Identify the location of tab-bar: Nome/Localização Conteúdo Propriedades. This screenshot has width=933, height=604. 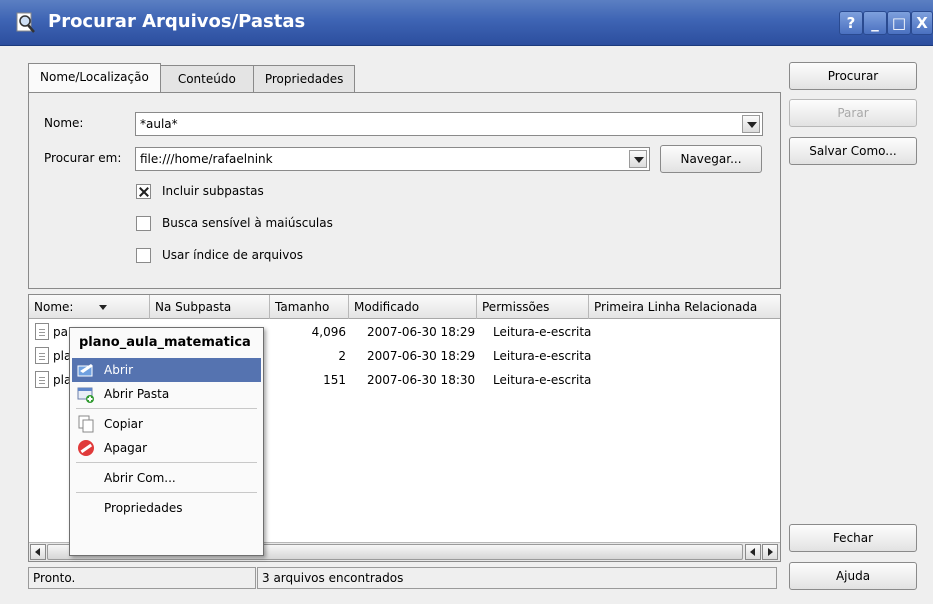
(192, 78).